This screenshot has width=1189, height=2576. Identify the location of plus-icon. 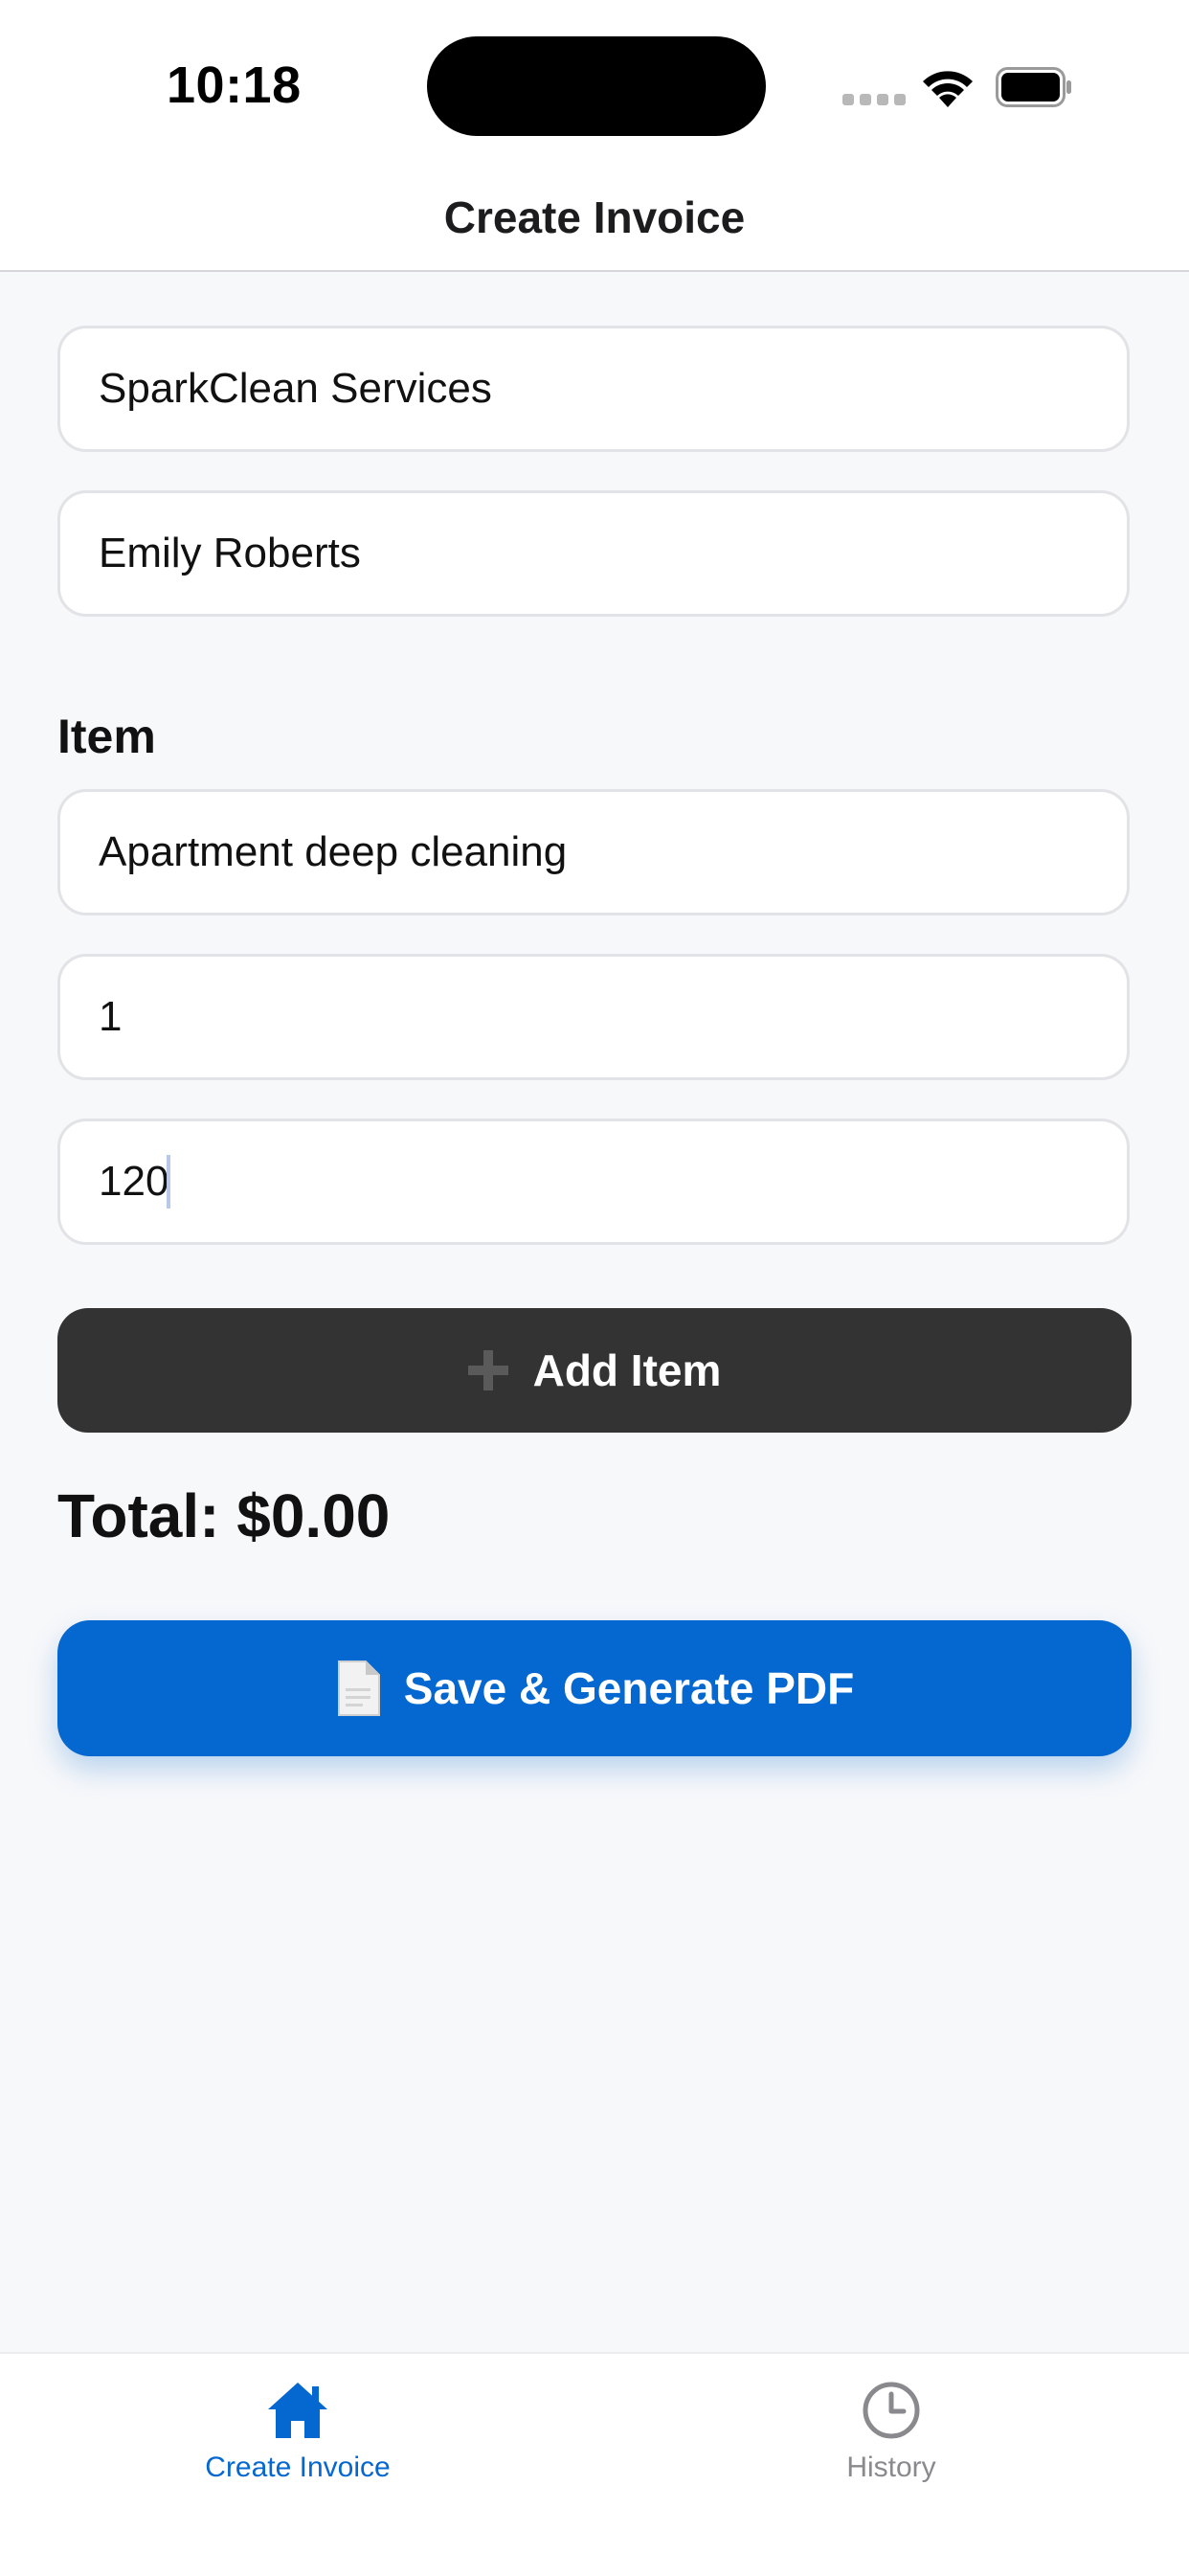
(487, 1370).